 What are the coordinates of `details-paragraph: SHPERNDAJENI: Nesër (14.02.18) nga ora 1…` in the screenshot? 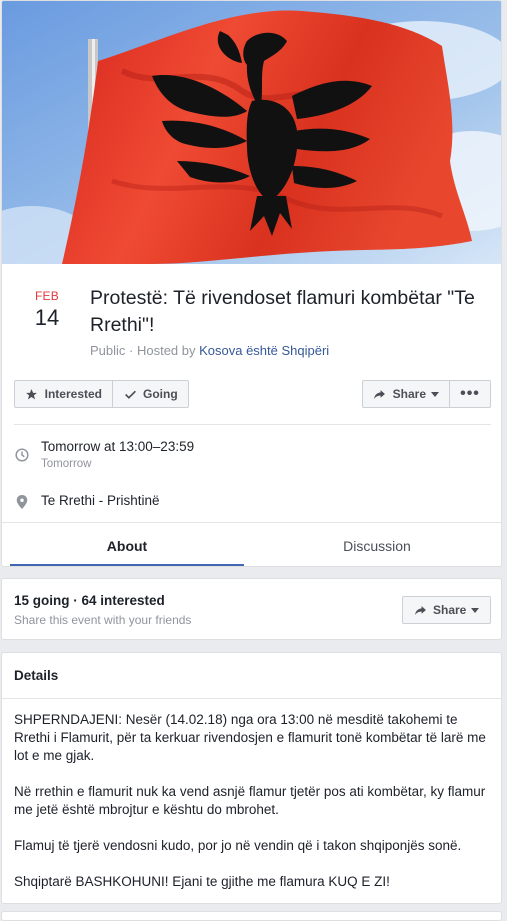 It's located at (250, 737).